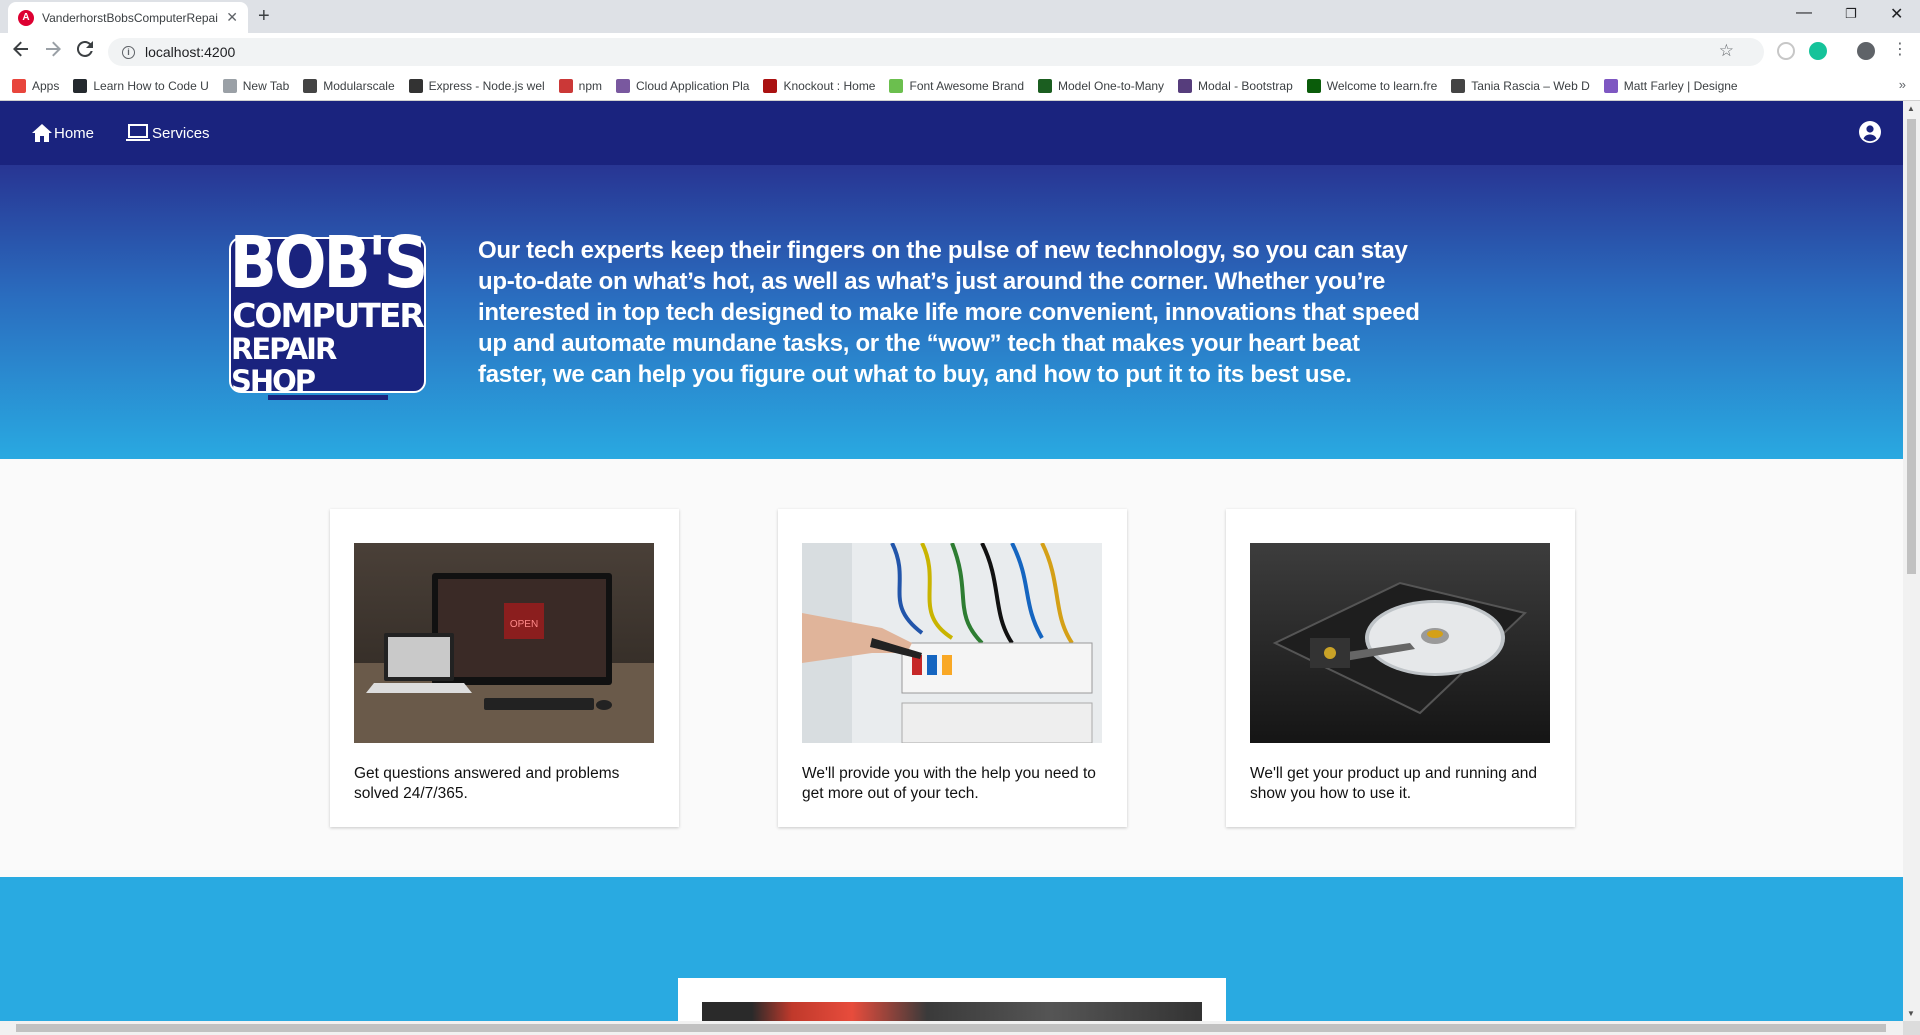  I want to click on nav-home-link: Home, so click(63, 133).